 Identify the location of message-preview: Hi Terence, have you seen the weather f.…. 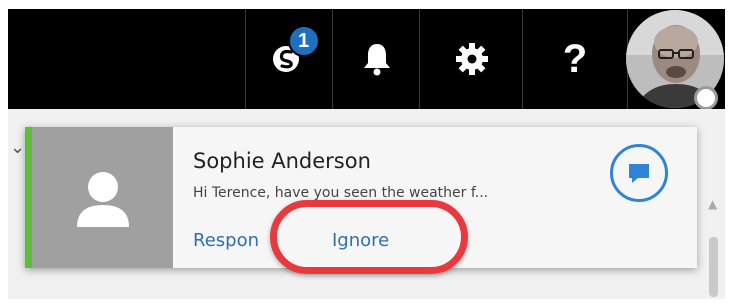
(341, 193).